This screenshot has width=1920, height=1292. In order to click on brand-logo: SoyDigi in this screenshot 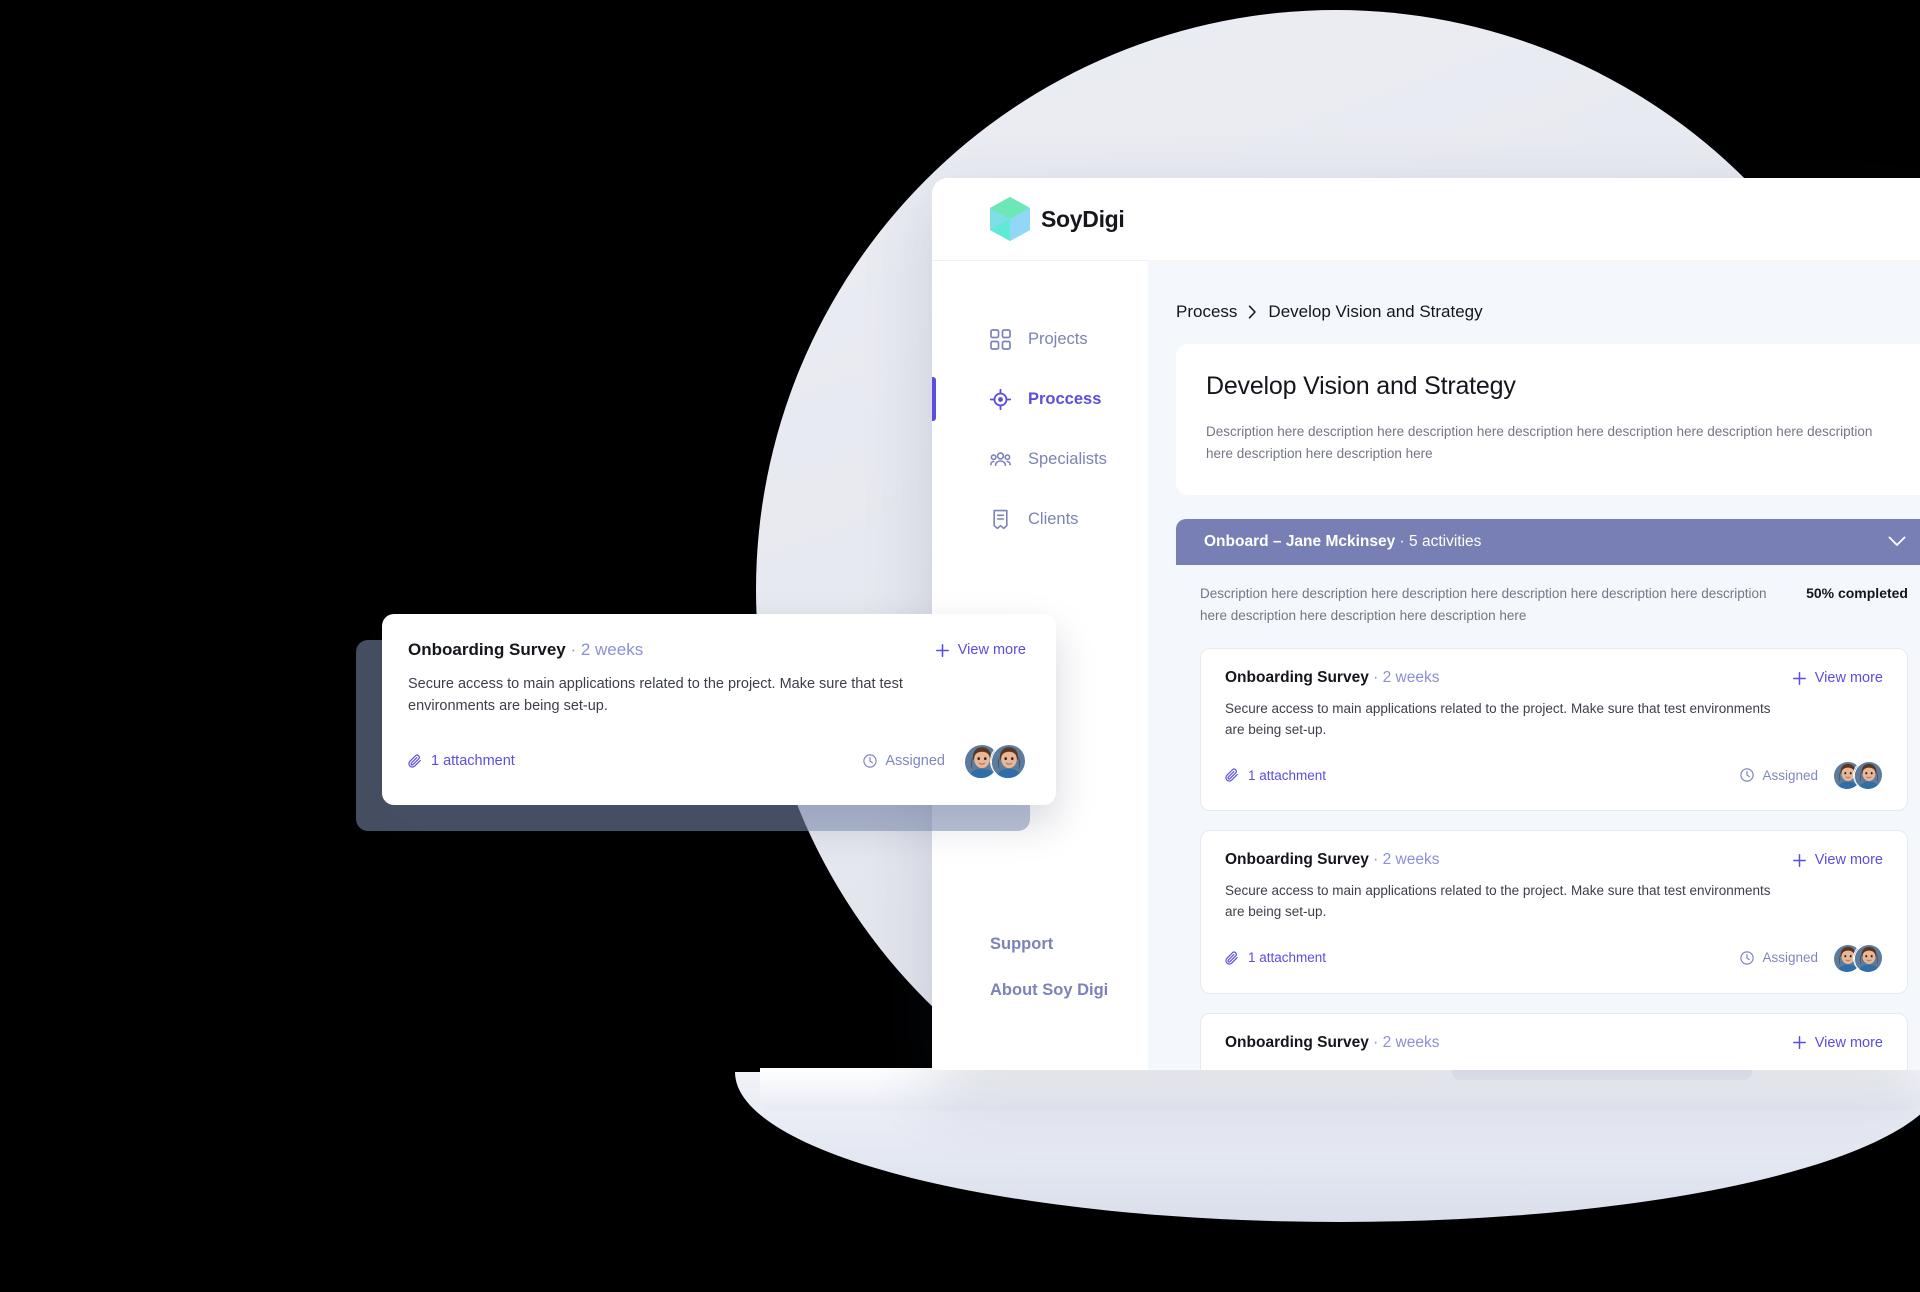, I will do `click(1057, 219)`.